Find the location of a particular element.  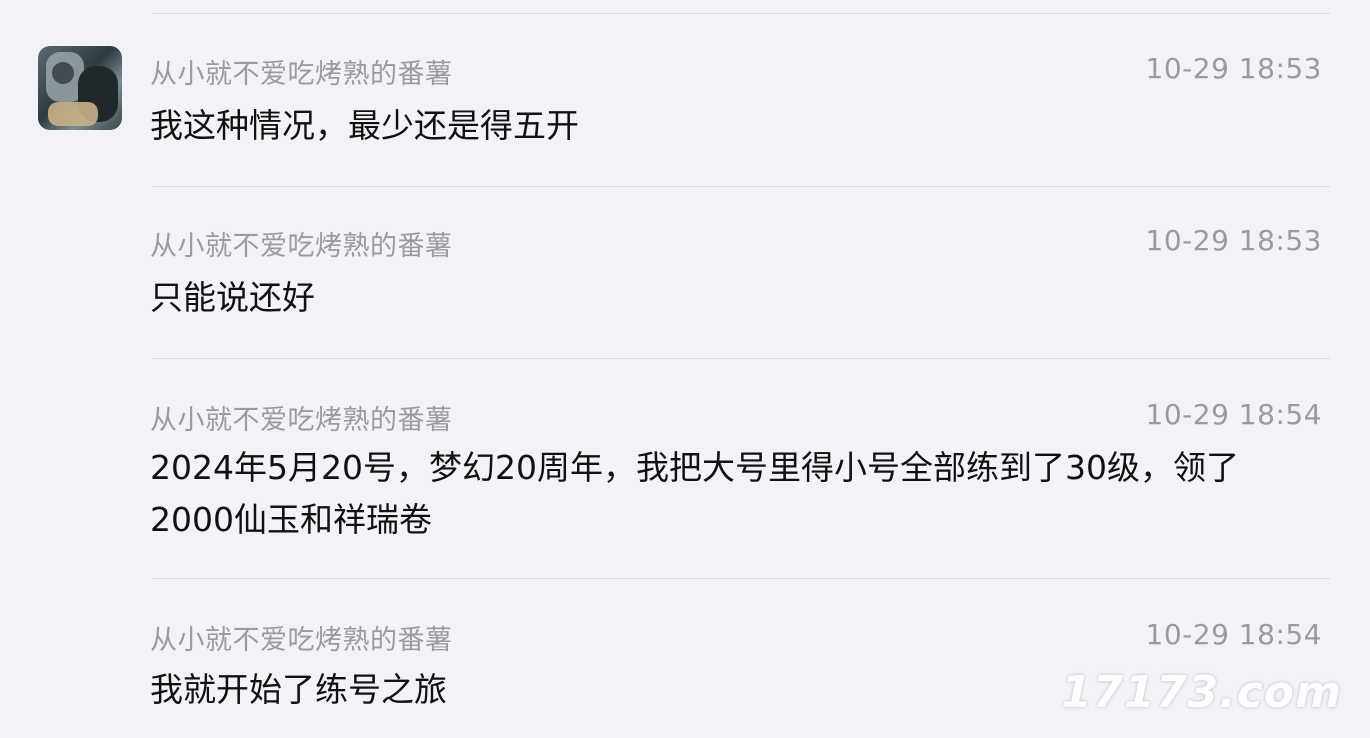

avatar is located at coordinates (80, 88).